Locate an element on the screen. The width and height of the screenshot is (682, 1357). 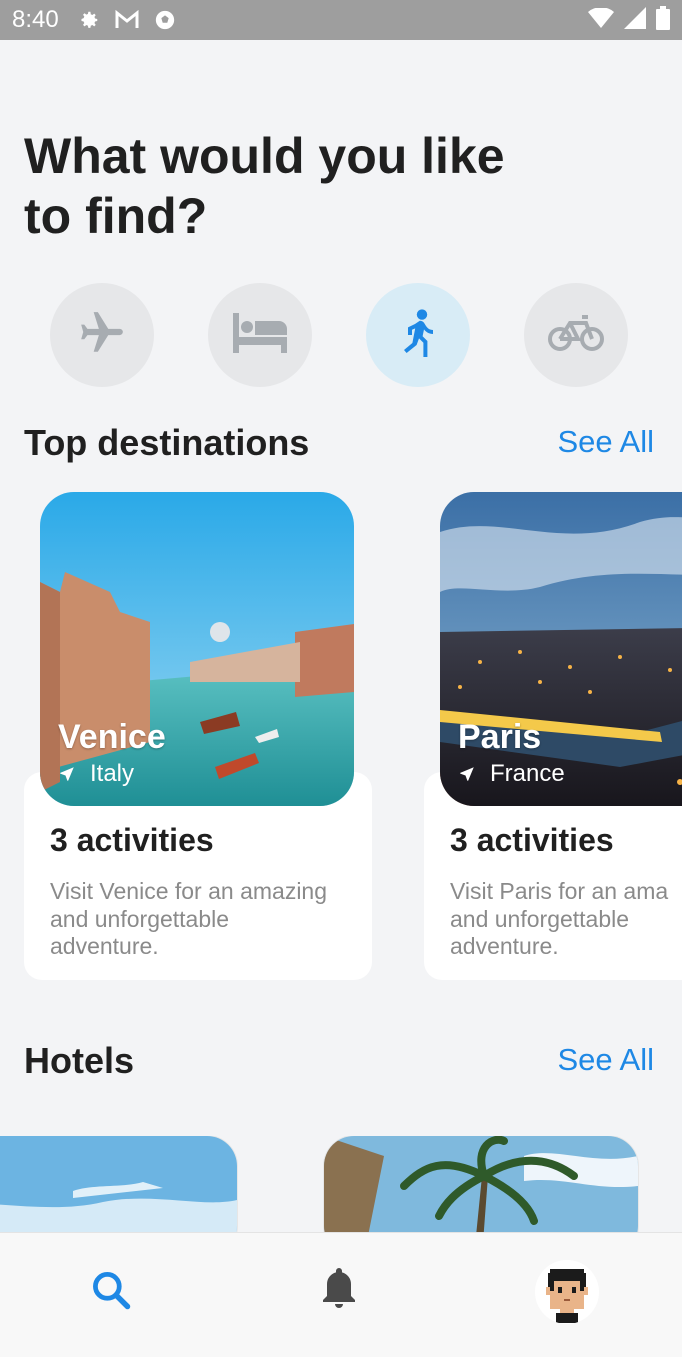
destination-description-line: Visit Paris for an ama is located at coordinates (559, 891).